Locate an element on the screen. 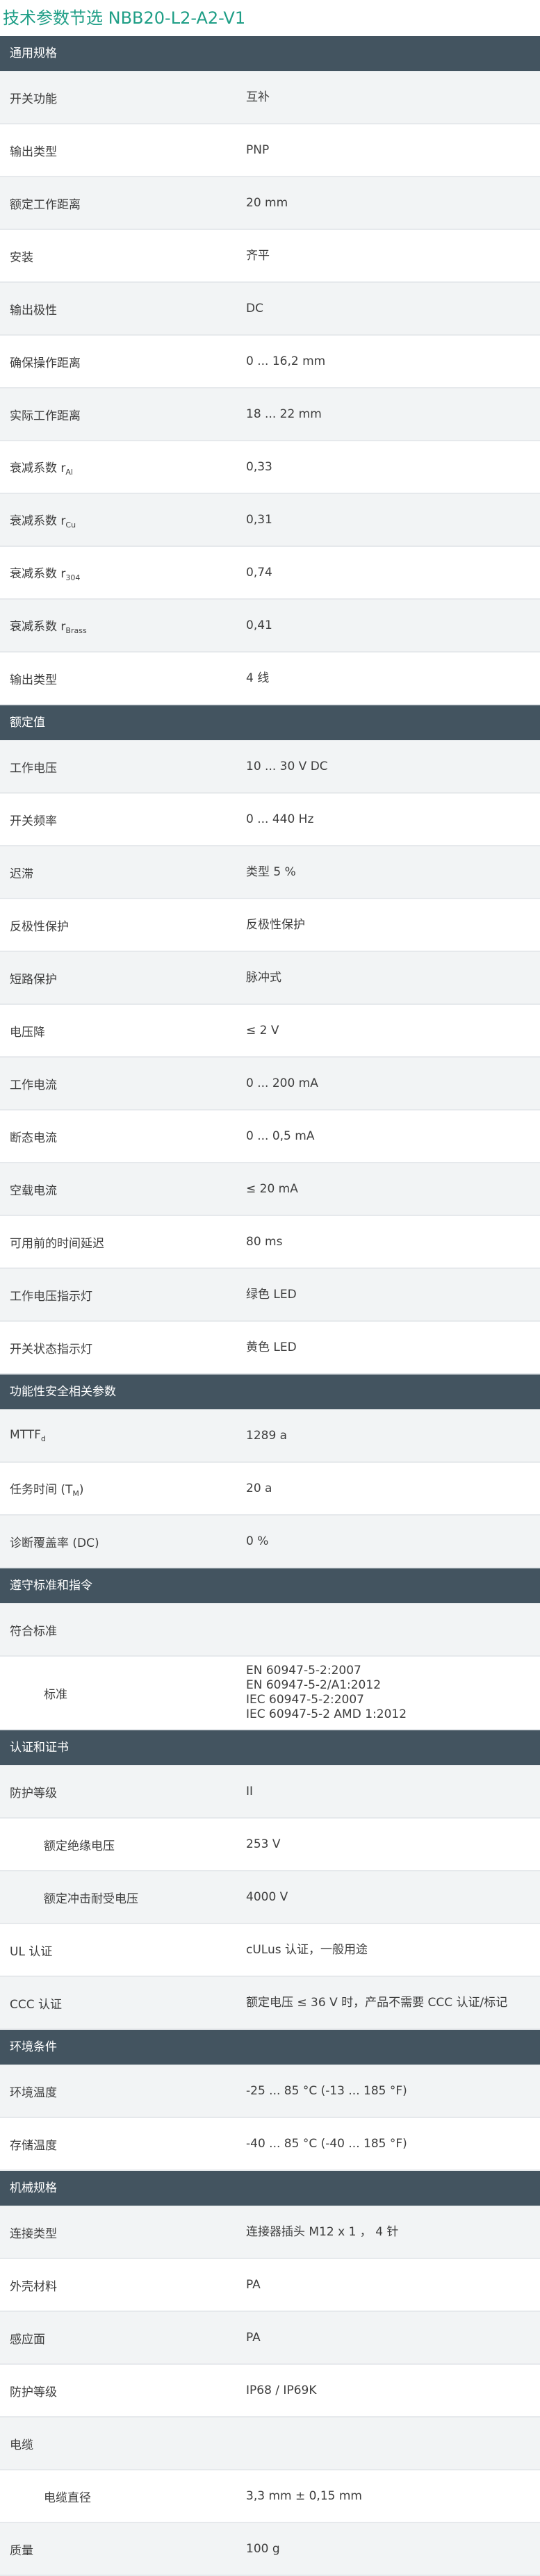  spec-row: MTTFd 1289 a is located at coordinates (270, 1436).